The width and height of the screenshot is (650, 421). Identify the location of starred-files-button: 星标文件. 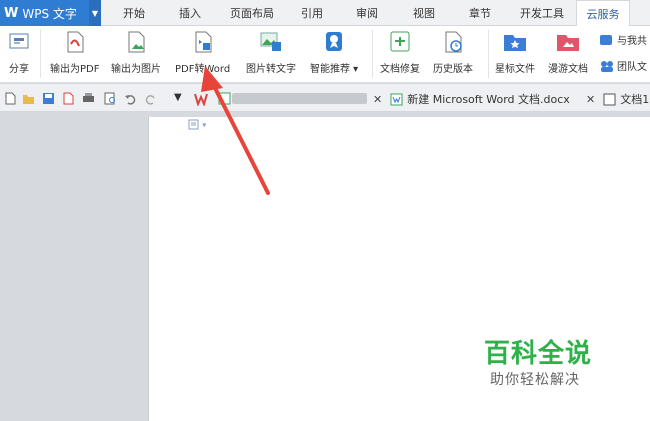
(515, 52).